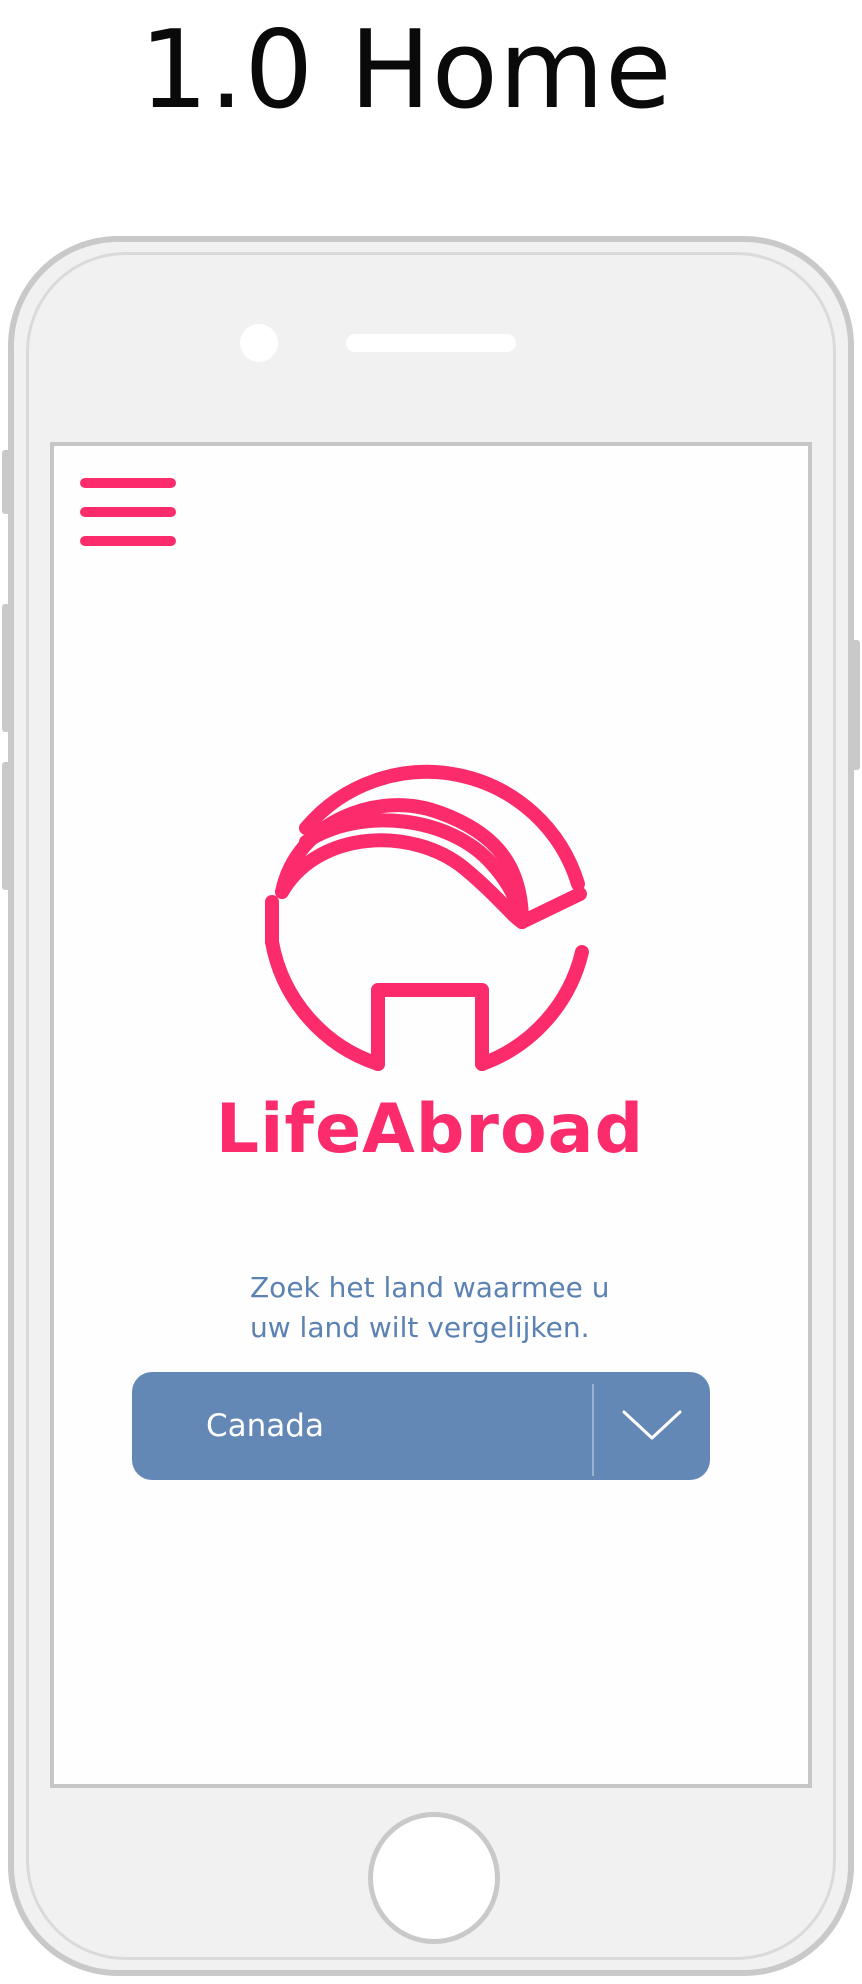  Describe the element at coordinates (427, 917) in the screenshot. I see `house-globe-logo-icon` at that location.